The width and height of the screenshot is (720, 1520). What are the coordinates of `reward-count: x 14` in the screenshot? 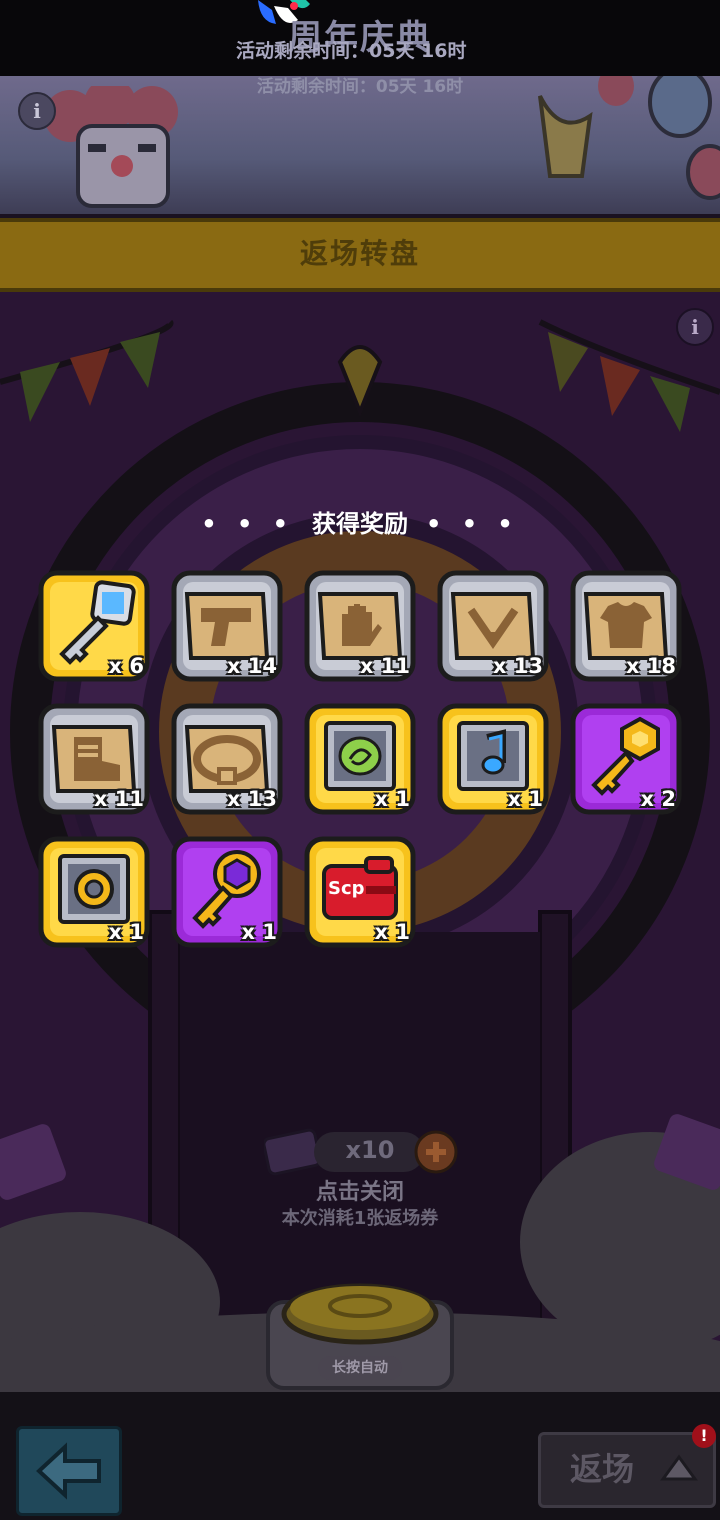 It's located at (251, 666).